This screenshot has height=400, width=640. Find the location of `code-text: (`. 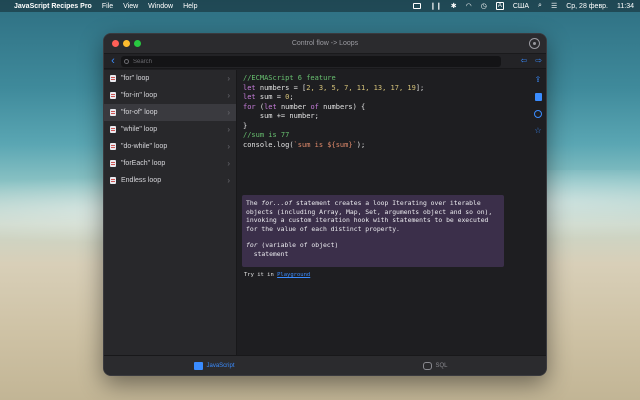

code-text: ( is located at coordinates (260, 106).